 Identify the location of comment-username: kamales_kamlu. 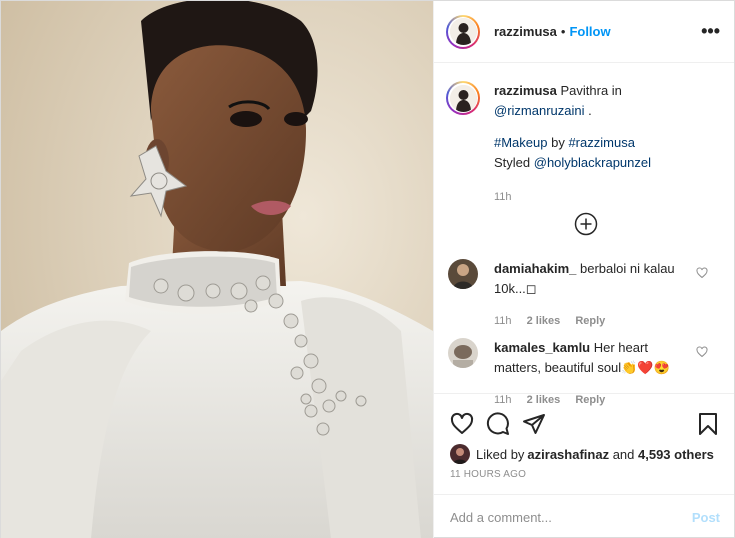
(542, 347).